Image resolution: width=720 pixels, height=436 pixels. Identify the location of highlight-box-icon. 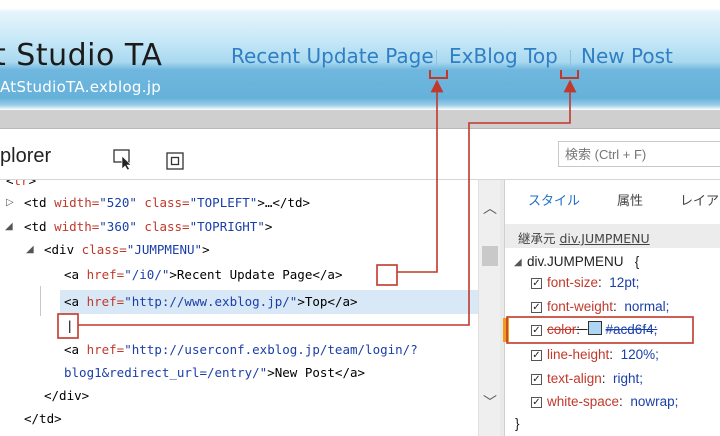
(175, 161).